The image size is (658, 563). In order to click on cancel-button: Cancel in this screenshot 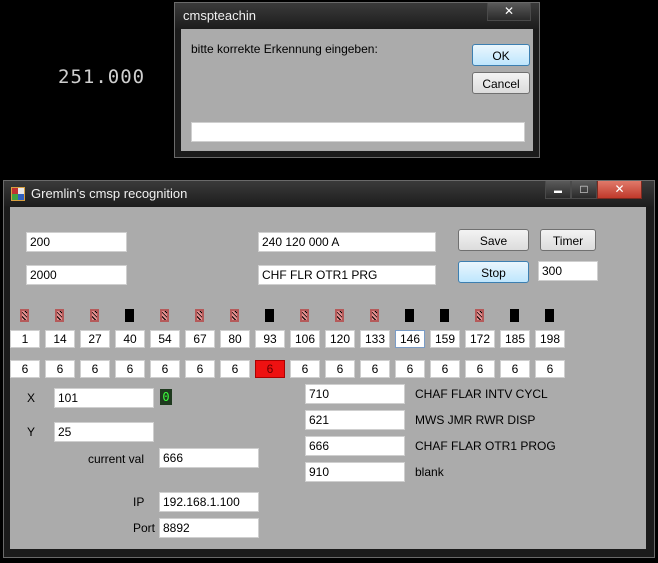, I will do `click(501, 83)`.